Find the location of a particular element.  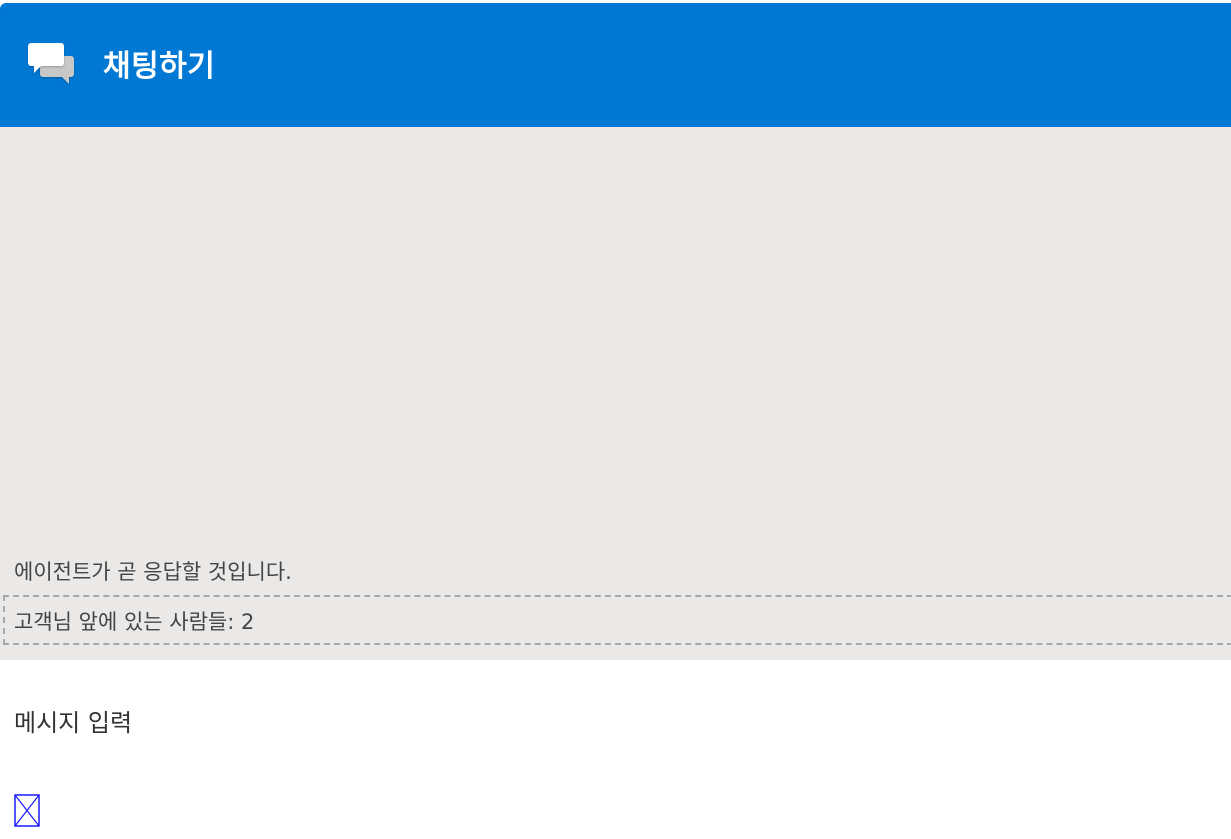

chat-header: 채팅하기 is located at coordinates (615, 65).